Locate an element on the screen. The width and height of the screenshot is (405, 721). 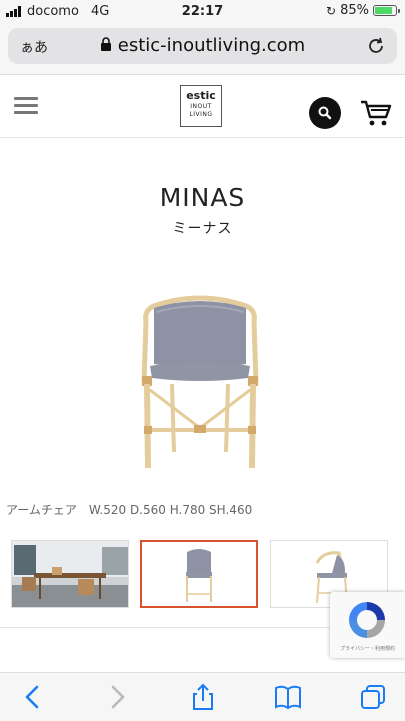
url-display: estic-inoutliving.com is located at coordinates (202, 45).